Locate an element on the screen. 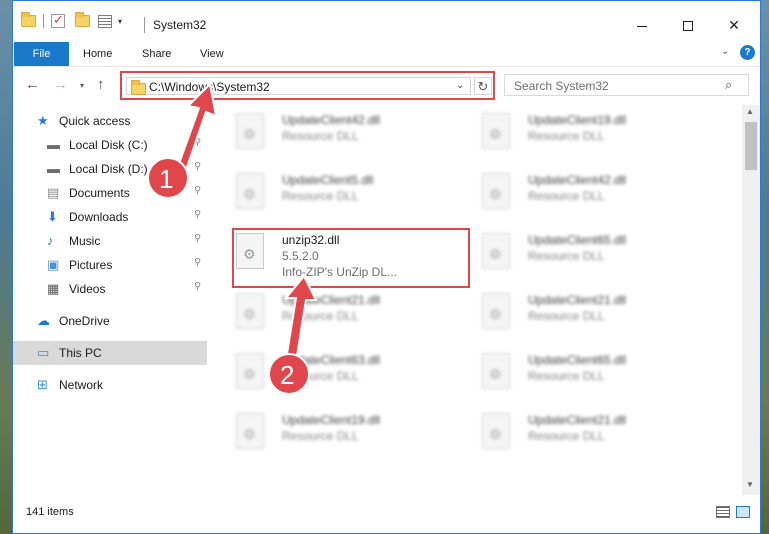 The width and height of the screenshot is (769, 534). help-icon: ? is located at coordinates (747, 52).